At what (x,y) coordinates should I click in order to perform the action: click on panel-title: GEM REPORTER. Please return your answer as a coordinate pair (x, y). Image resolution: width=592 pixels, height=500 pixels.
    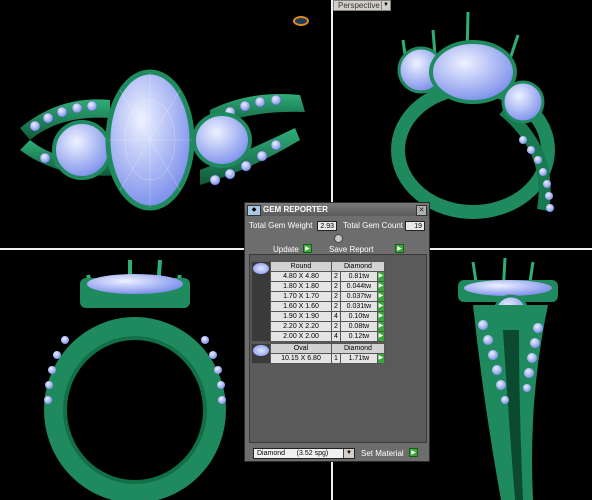
    Looking at the image, I should click on (295, 209).